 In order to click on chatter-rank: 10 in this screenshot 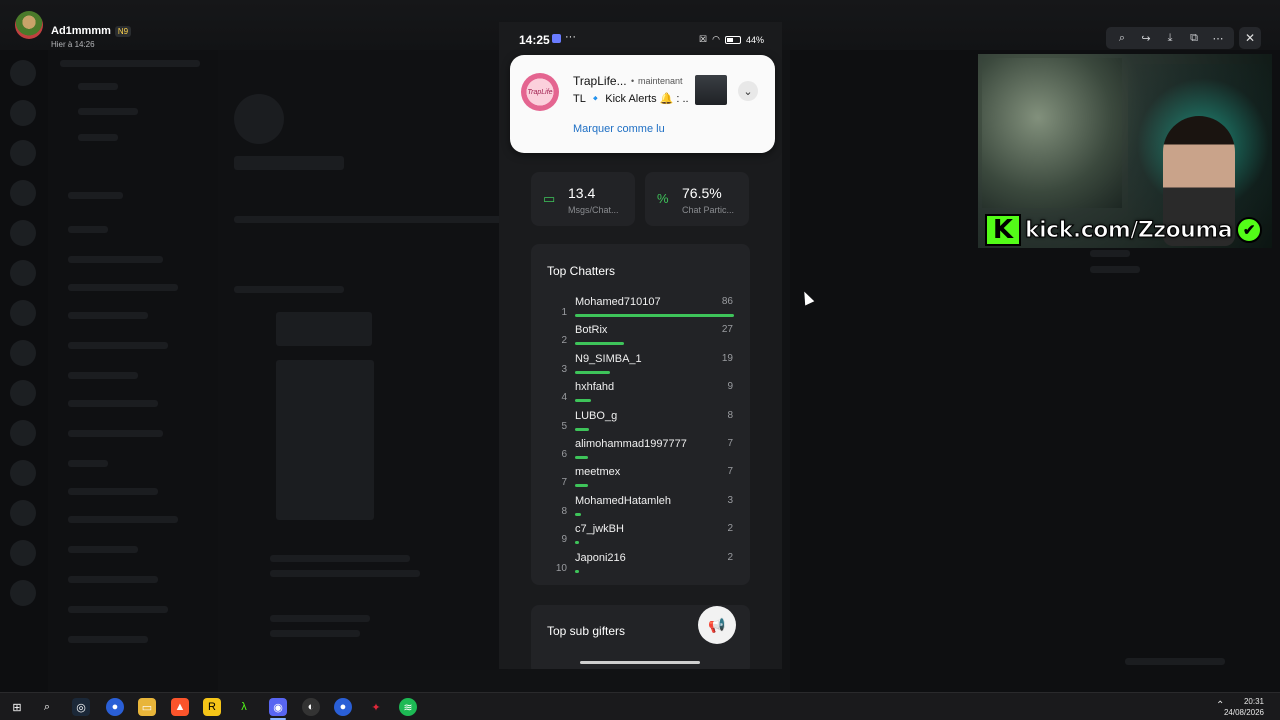, I will do `click(561, 568)`.